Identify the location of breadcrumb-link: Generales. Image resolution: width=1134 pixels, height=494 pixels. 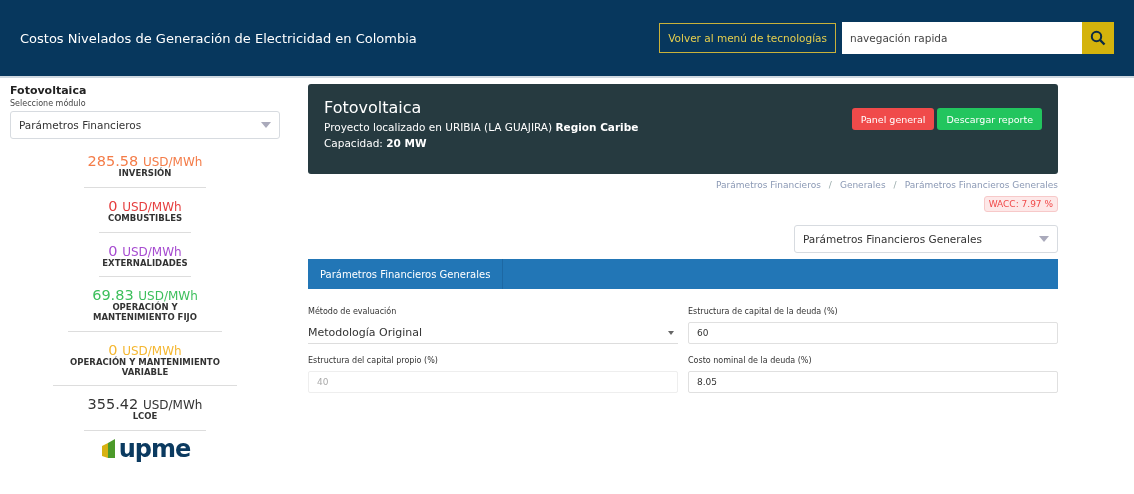
(862, 185).